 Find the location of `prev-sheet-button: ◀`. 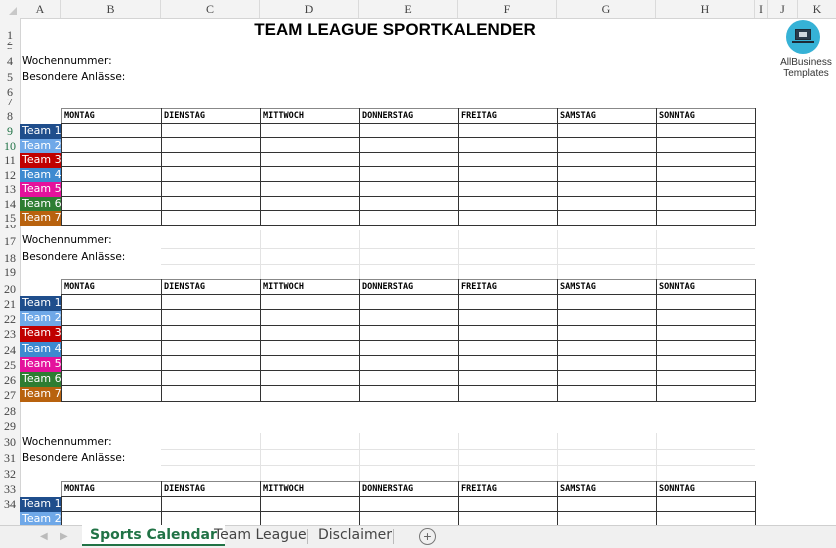

prev-sheet-button: ◀ is located at coordinates (44, 536).